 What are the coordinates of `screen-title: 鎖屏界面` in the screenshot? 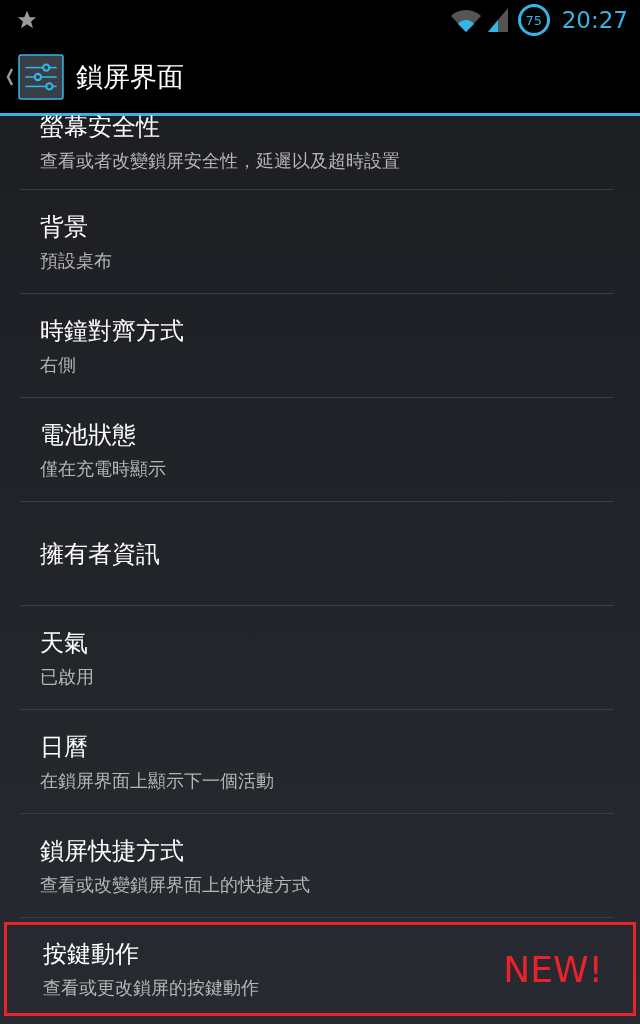 It's located at (130, 76).